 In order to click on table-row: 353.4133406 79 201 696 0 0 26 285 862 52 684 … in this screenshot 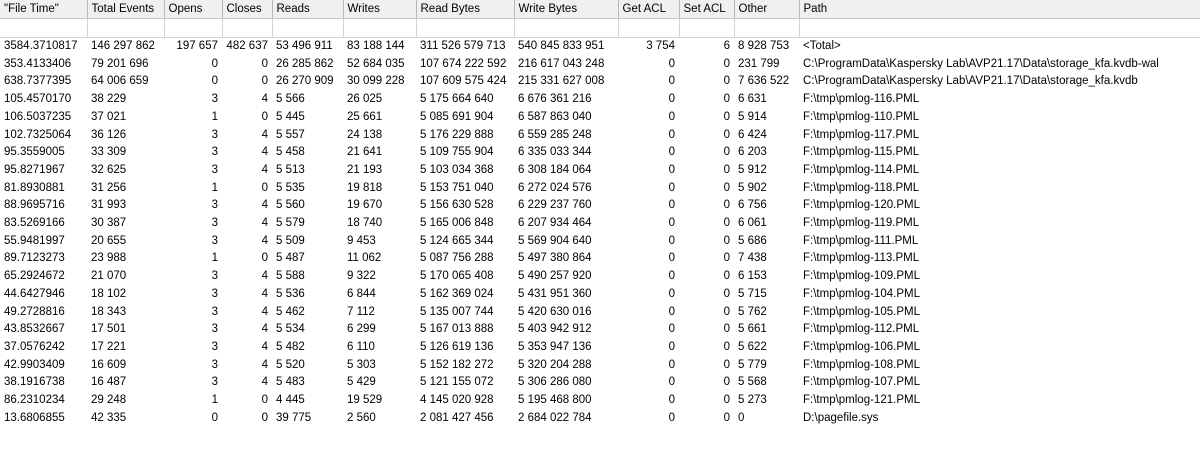, I will do `click(600, 65)`.